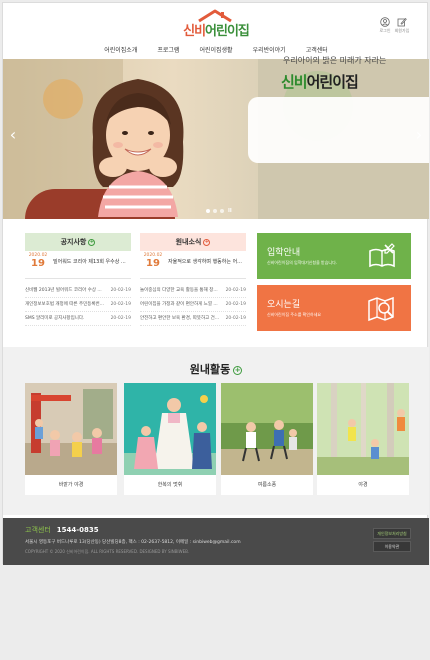 This screenshot has width=430, height=660. What do you see at coordinates (334, 256) in the screenshot?
I see `admission-tile: 입학안내 신비어린이집의 입학대기신청을 받습니다.` at bounding box center [334, 256].